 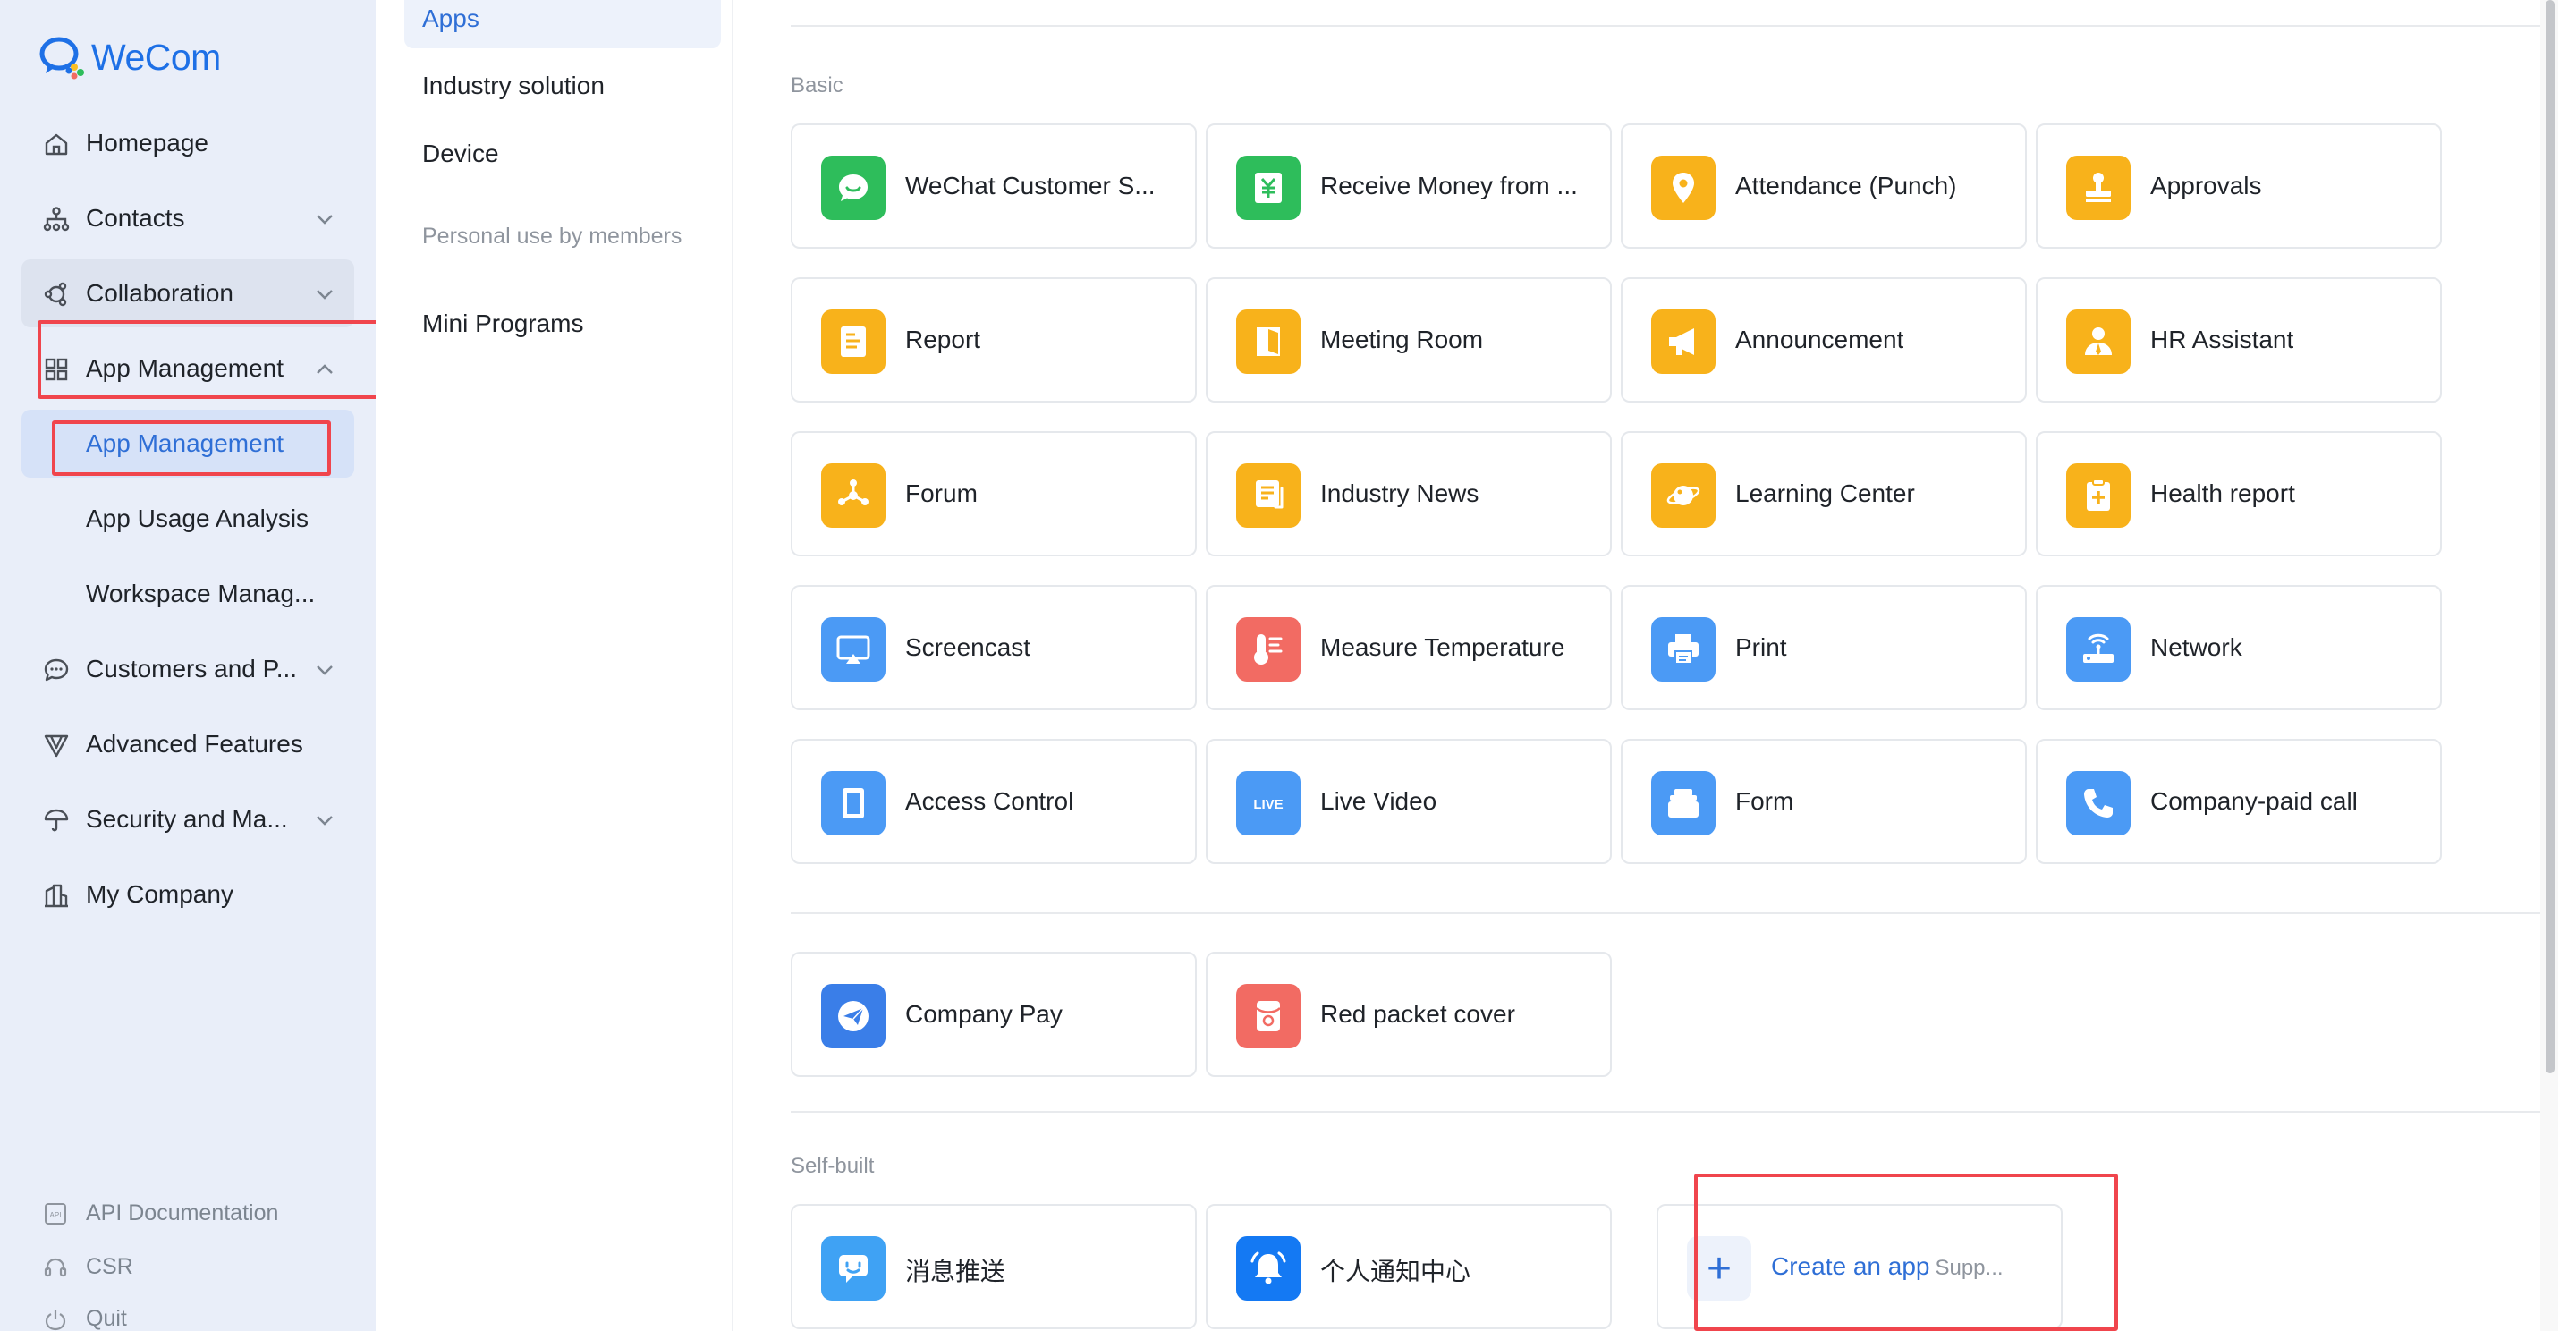 What do you see at coordinates (1378, 801) in the screenshot?
I see `app-name: Live Video` at bounding box center [1378, 801].